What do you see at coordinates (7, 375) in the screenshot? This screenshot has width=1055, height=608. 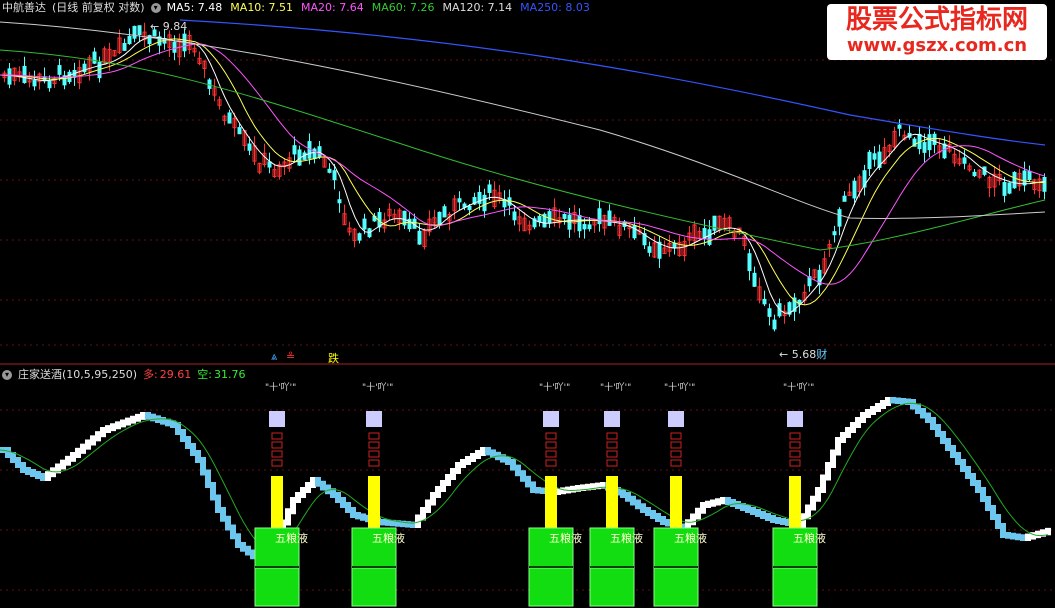 I see `sub-settings-caret-icon: ▾` at bounding box center [7, 375].